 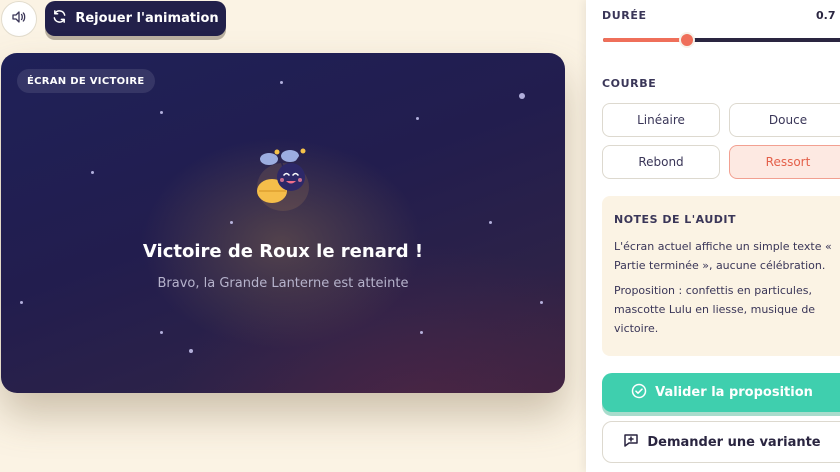 I want to click on request-variant-label: Demander une variante, so click(x=734, y=442).